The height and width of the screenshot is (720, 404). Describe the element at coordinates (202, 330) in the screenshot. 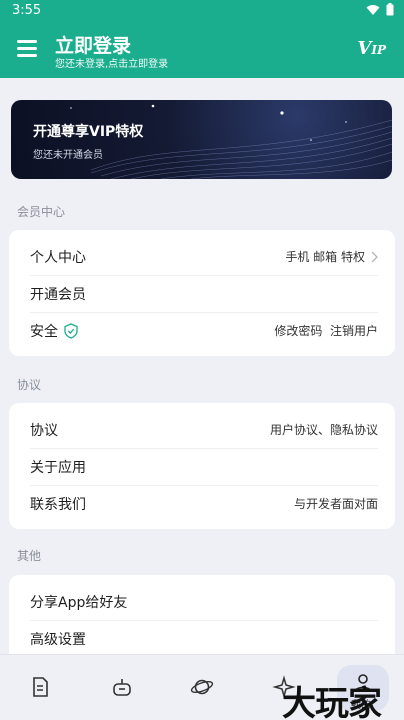

I see `row-security: 安全 修改密码 注销用户` at that location.